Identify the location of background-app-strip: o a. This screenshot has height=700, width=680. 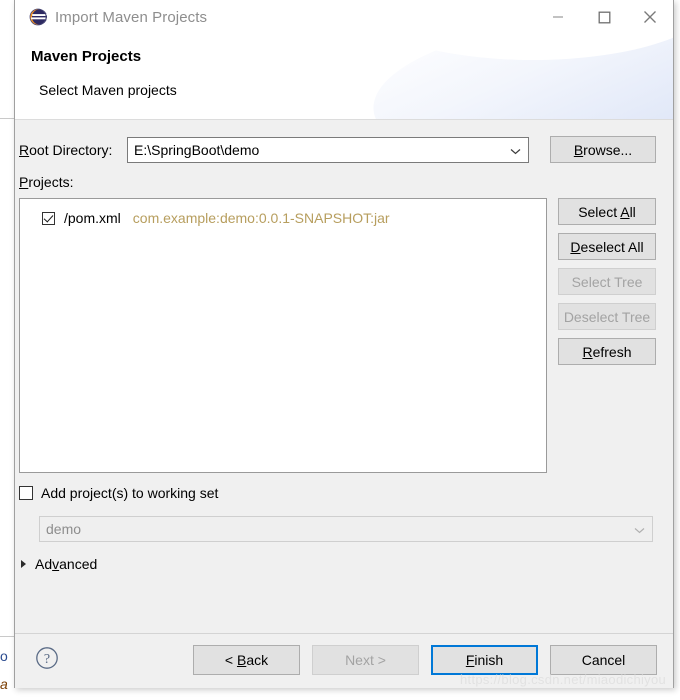
(7, 350).